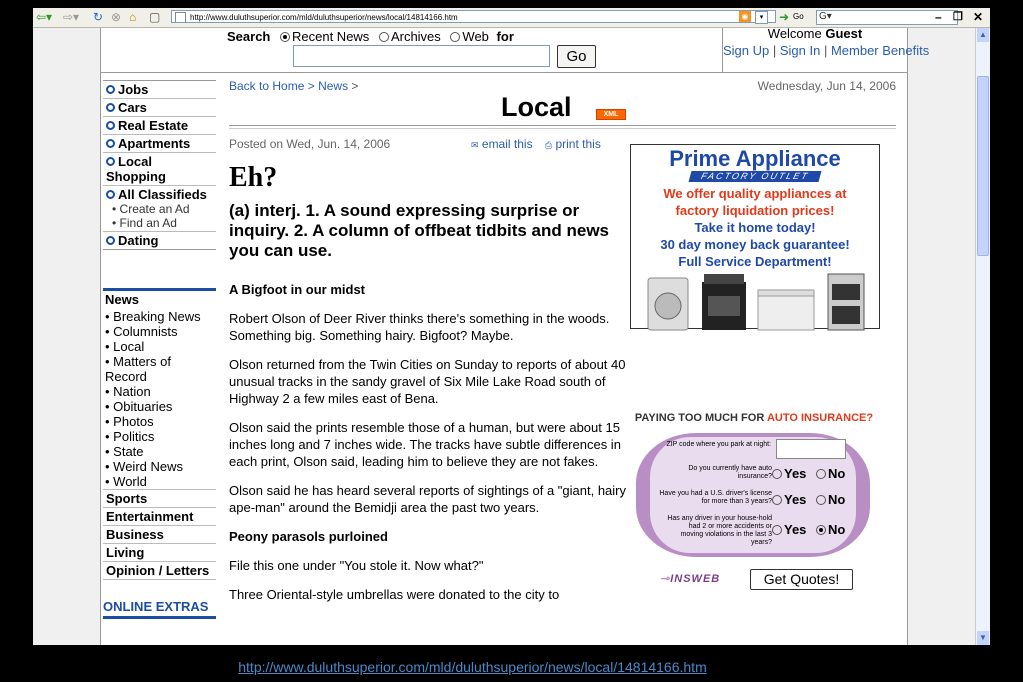  What do you see at coordinates (98, 17) in the screenshot?
I see `refresh-icon: ↻` at bounding box center [98, 17].